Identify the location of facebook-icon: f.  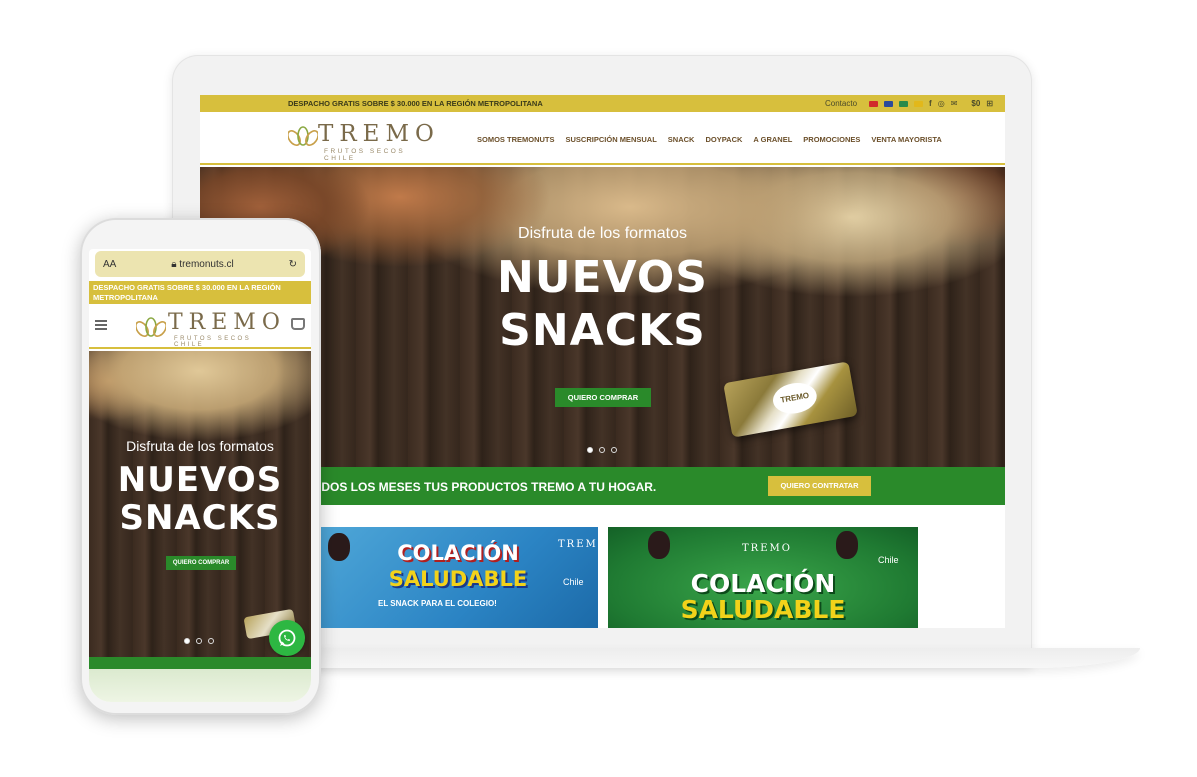
(930, 103).